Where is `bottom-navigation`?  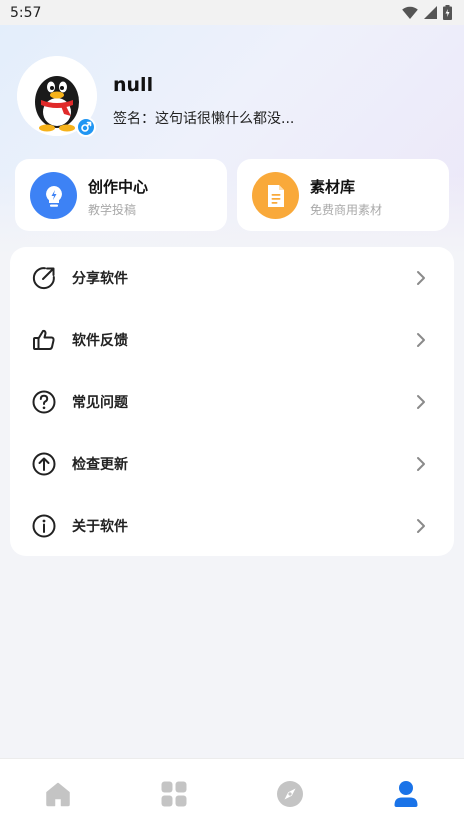
bottom-navigation is located at coordinates (232, 791).